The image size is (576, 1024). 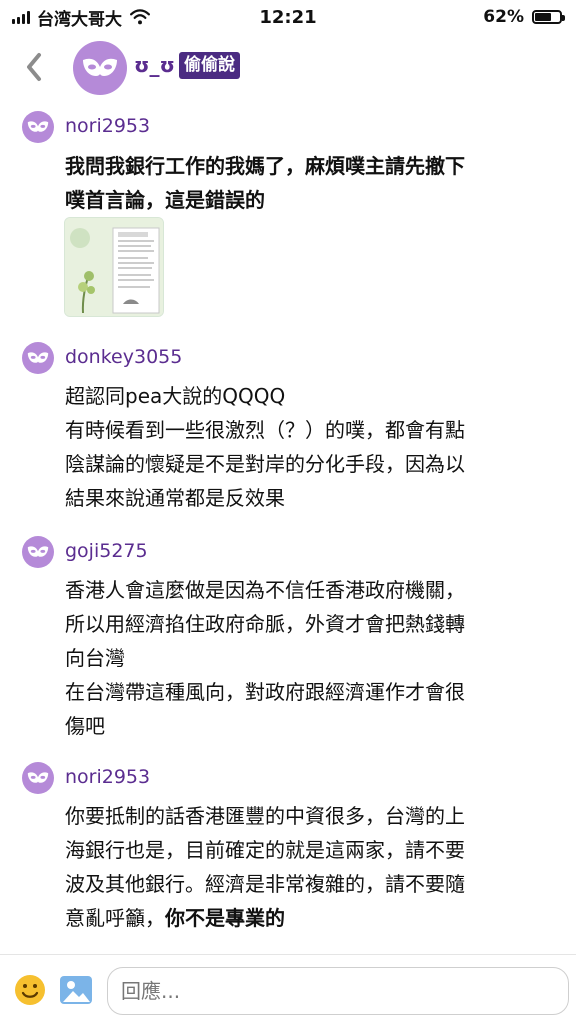 I want to click on signal-icon, so click(x=21, y=17).